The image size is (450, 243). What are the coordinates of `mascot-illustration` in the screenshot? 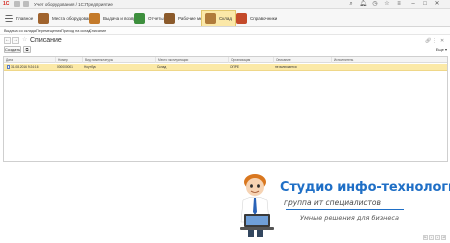 It's located at (257, 205).